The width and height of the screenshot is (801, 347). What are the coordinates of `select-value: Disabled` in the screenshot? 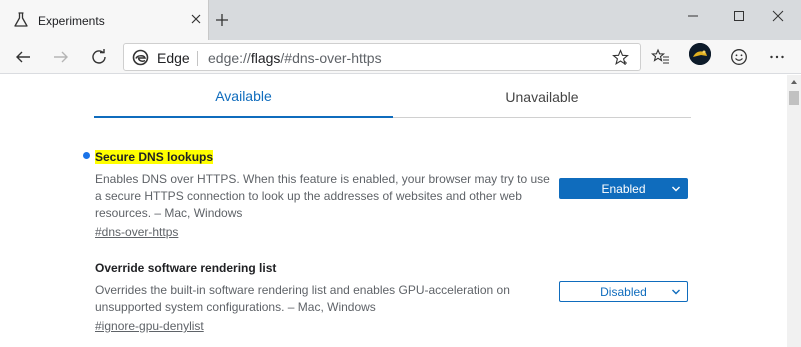 It's located at (623, 291).